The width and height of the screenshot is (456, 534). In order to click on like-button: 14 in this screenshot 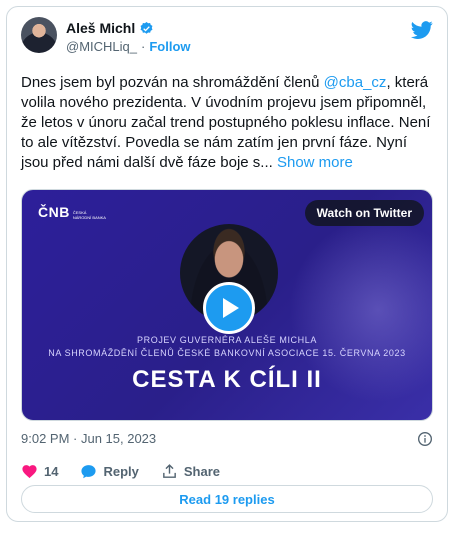, I will do `click(39, 471)`.